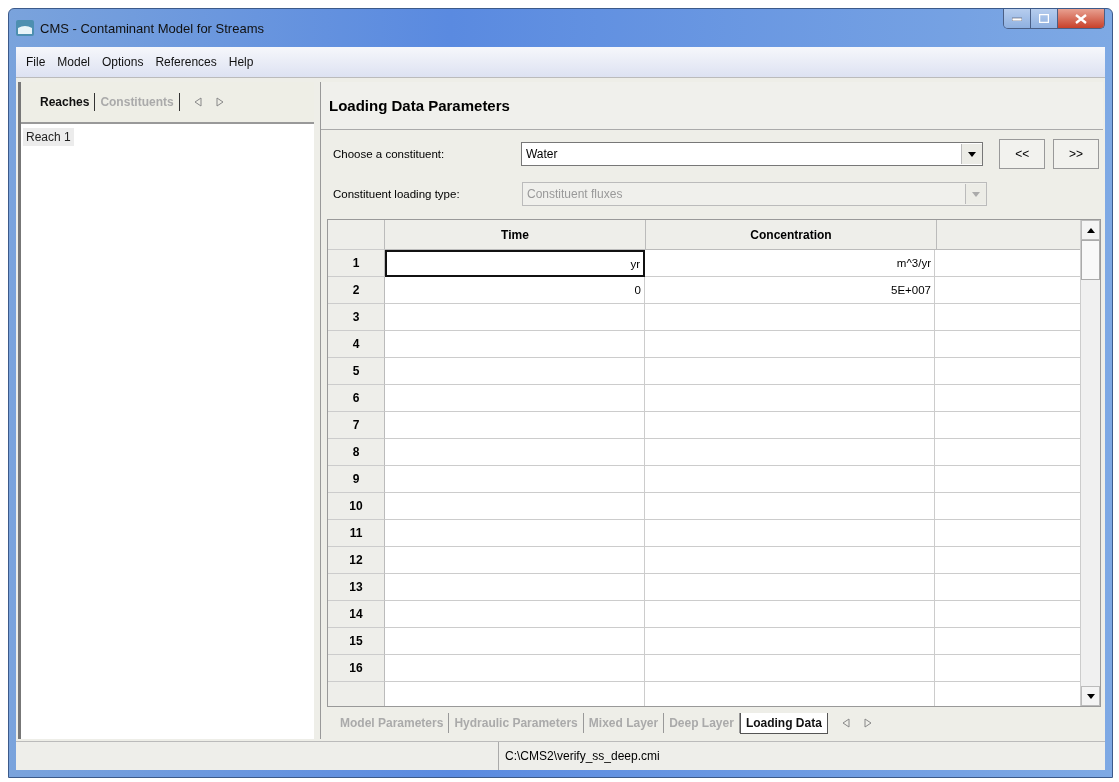  I want to click on corner-cell, so click(356, 235).